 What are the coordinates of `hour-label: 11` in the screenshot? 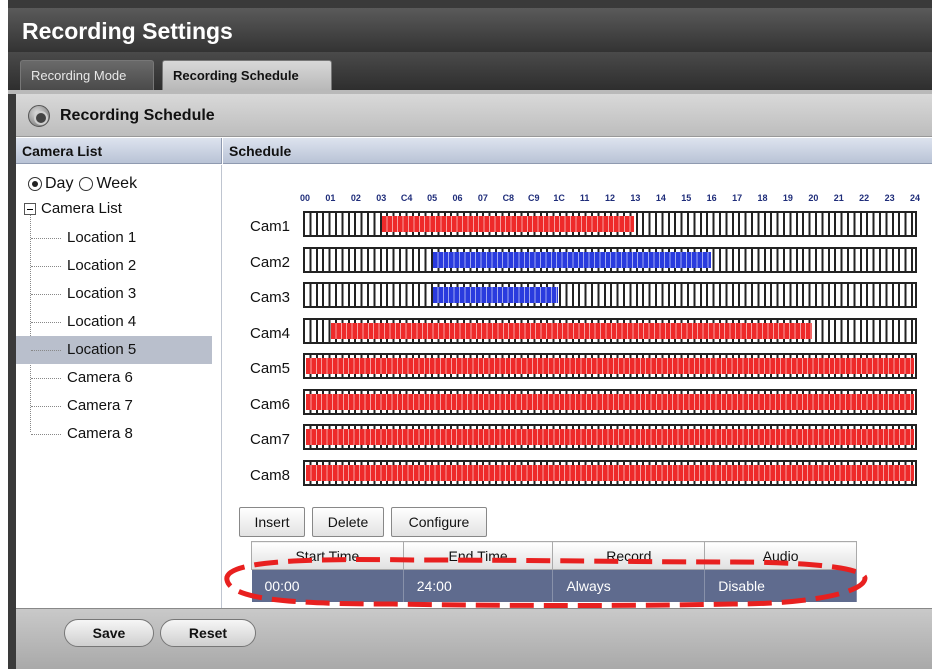 It's located at (584, 198).